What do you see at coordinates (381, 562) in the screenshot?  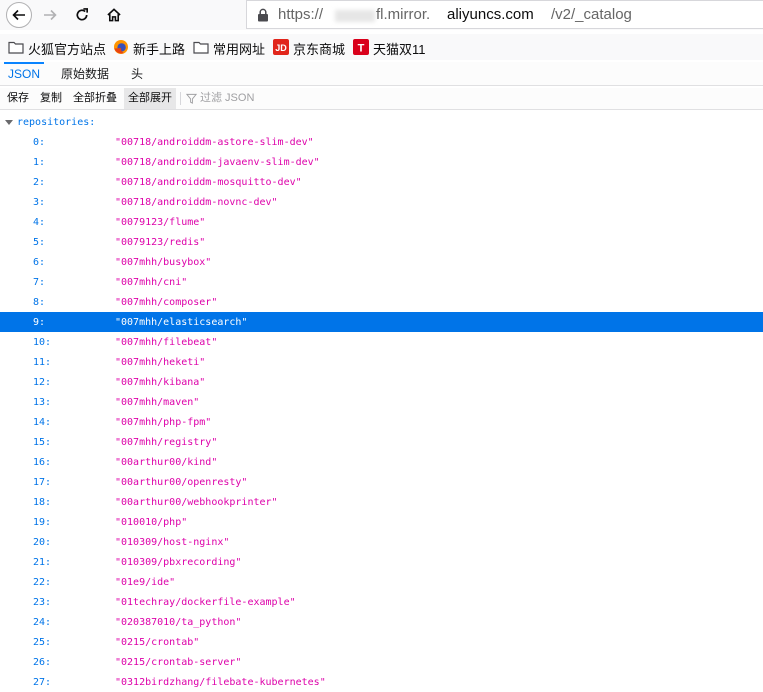 I see `tree-row: 21: "010309/pbxrecording"` at bounding box center [381, 562].